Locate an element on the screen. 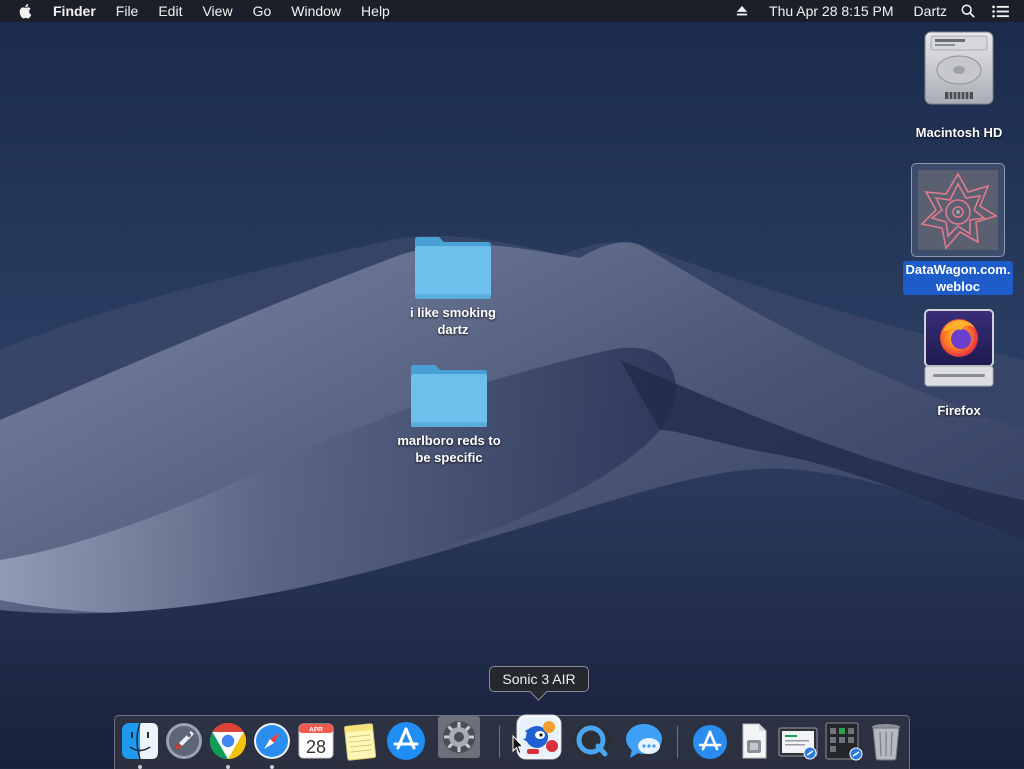  desktop-item-label: DataWagon.com. webloc is located at coordinates (958, 278).